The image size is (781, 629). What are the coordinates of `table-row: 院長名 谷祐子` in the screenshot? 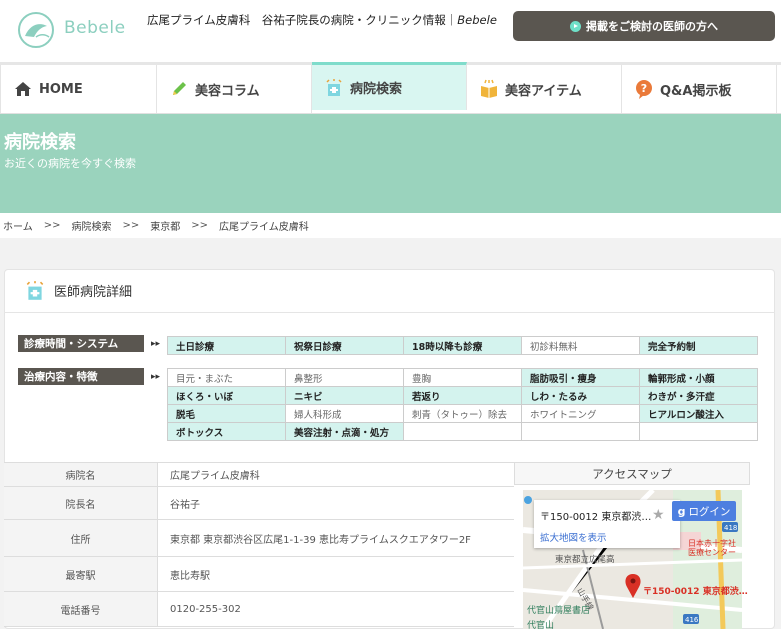 It's located at (259, 503).